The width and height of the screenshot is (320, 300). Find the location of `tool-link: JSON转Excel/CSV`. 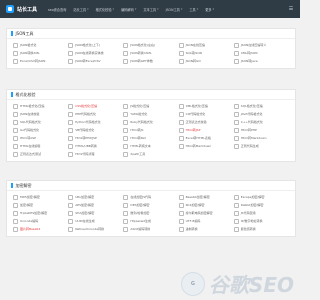

tool-link: JSON转Excel/CSV is located at coordinates (95, 61).